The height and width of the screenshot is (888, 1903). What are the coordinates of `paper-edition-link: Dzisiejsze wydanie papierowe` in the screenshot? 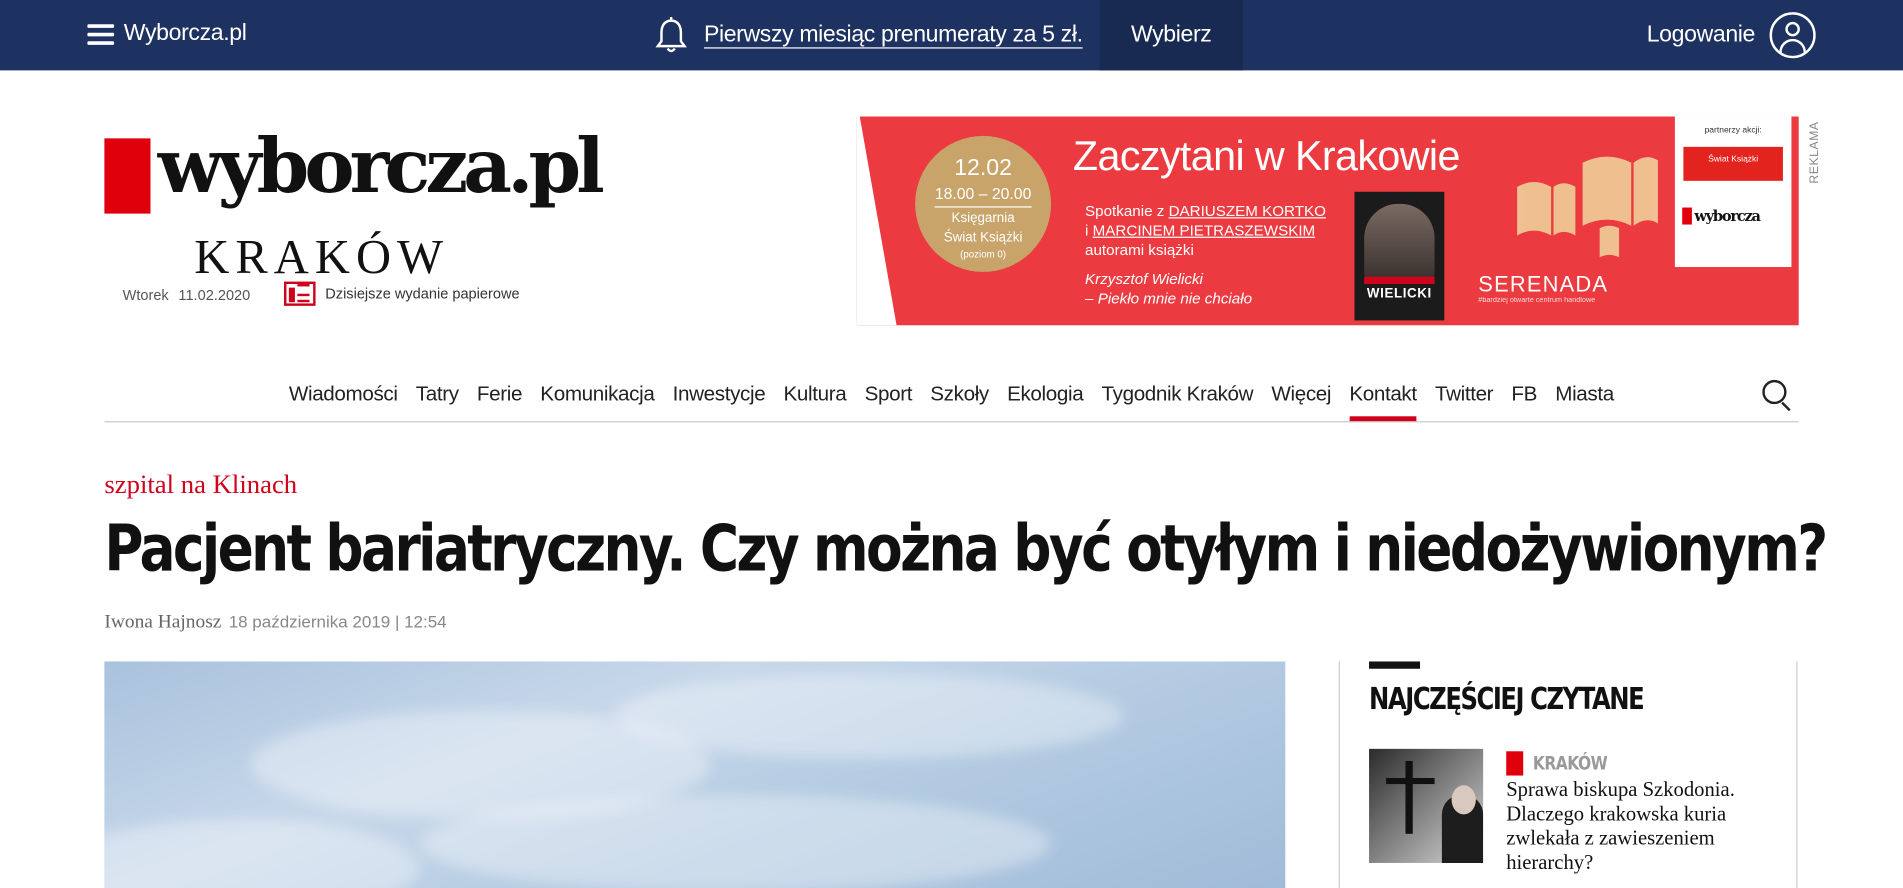 It's located at (402, 293).